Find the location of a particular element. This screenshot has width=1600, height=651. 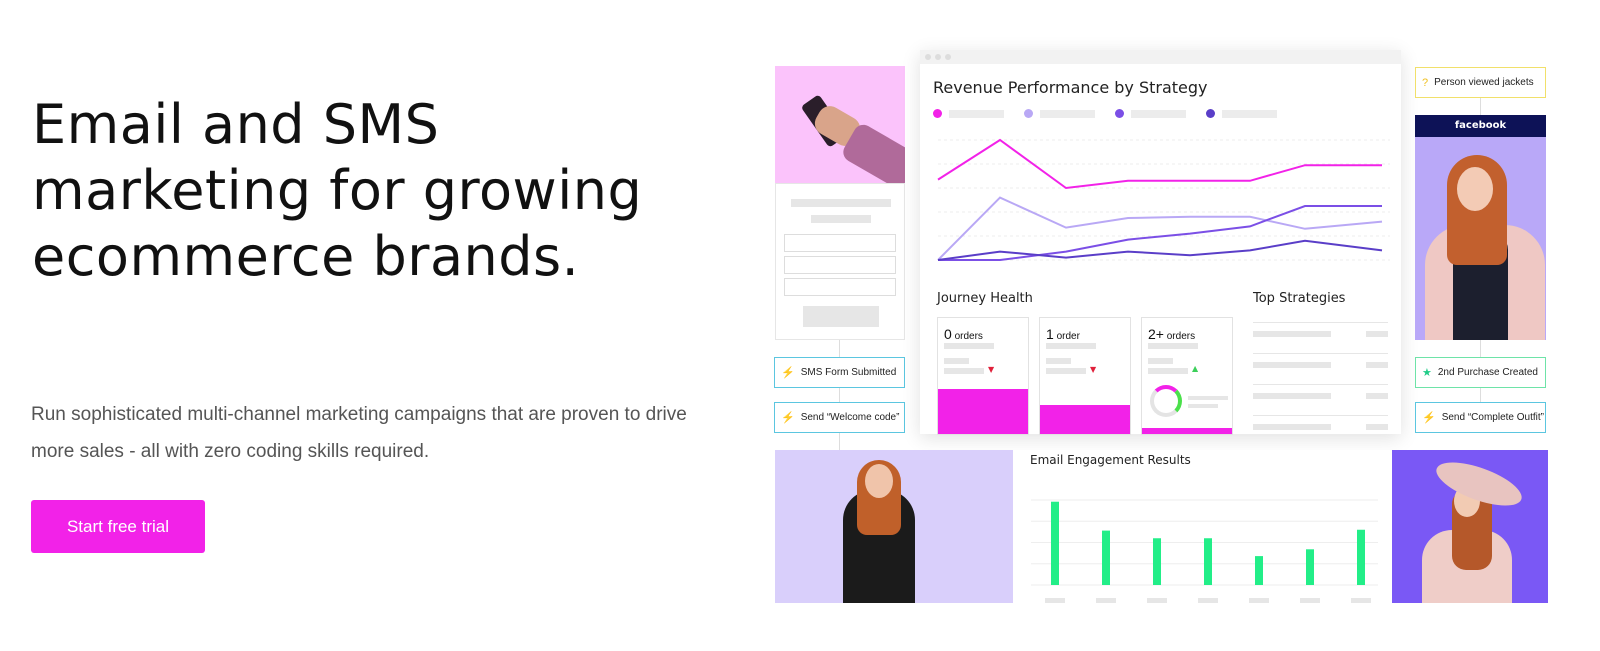

order-unit: order is located at coordinates (1068, 336).